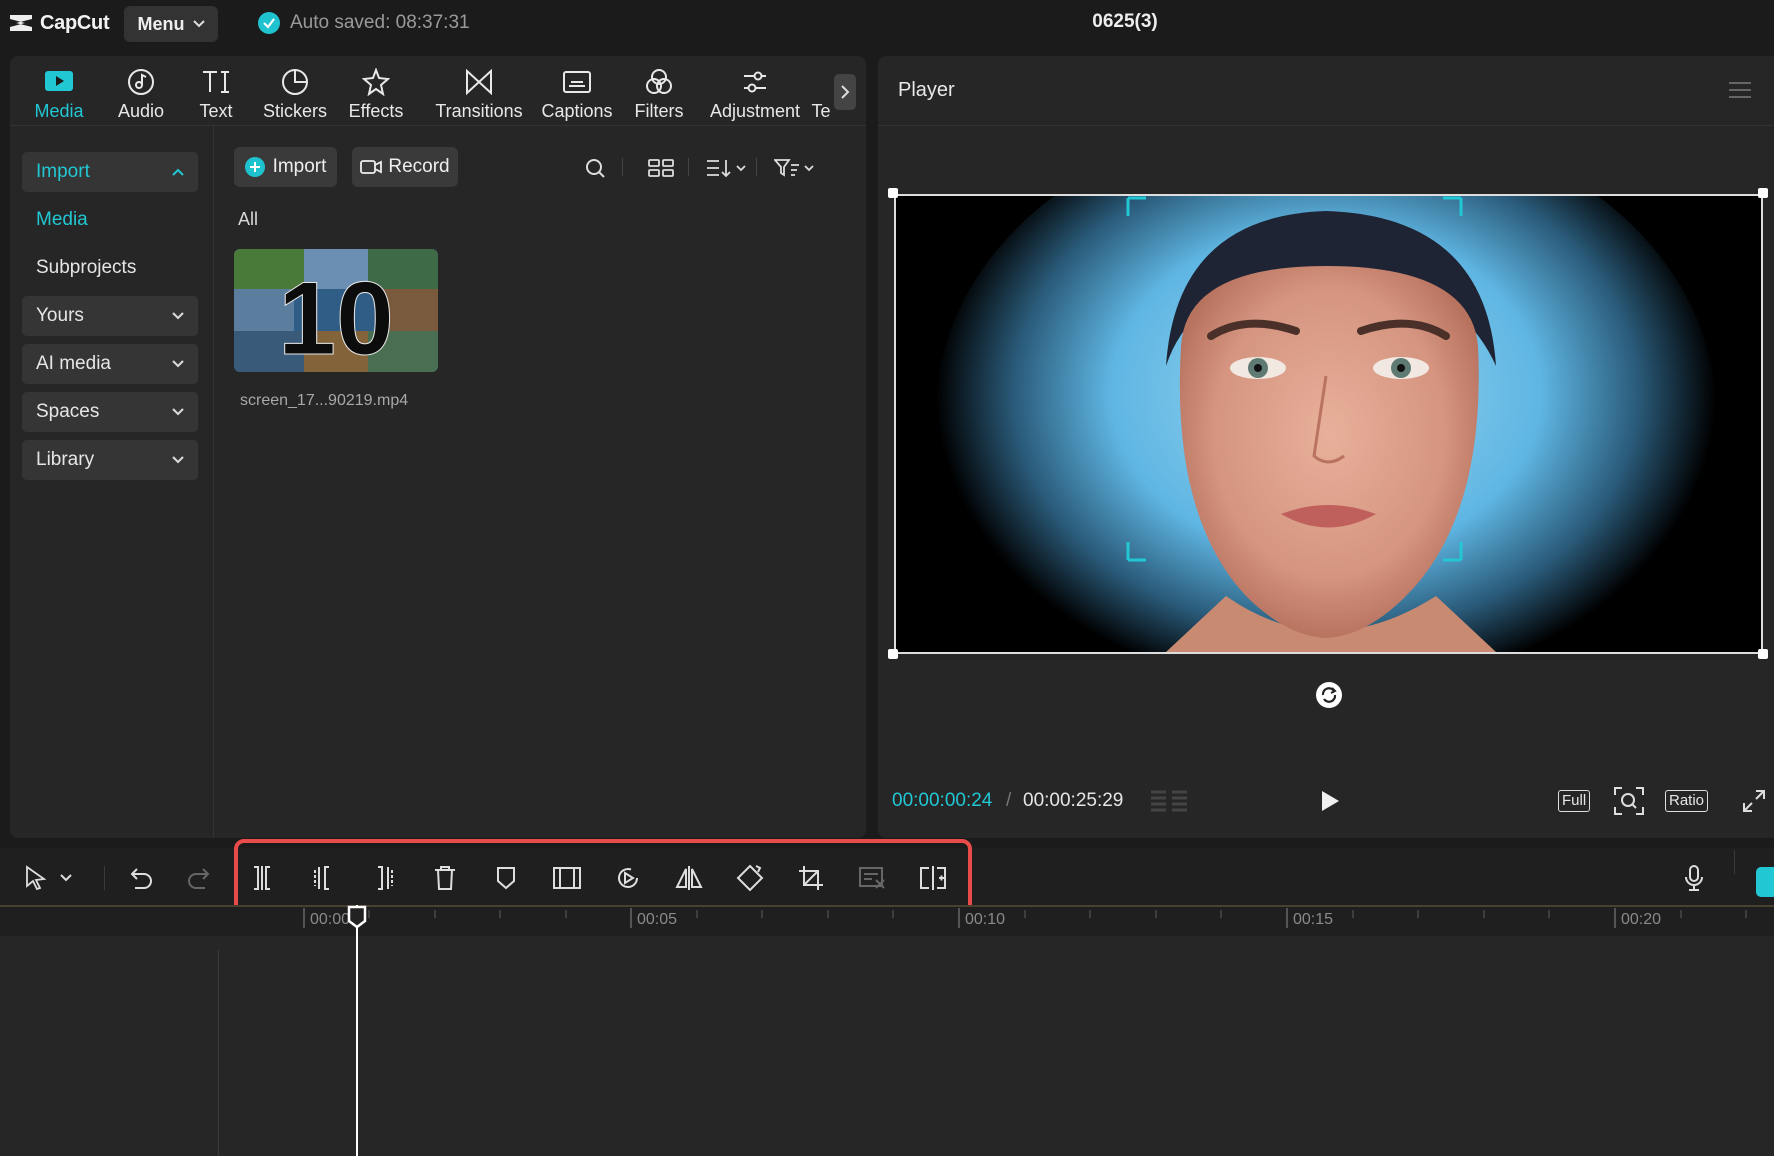  I want to click on tab-label: Adjustment, so click(755, 111).